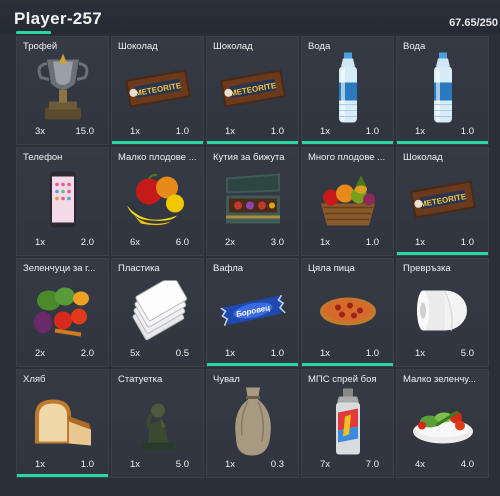 The width and height of the screenshot is (500, 496). I want to click on inventory-slot: Кутия за бижута 2x 3.0, so click(252, 201).